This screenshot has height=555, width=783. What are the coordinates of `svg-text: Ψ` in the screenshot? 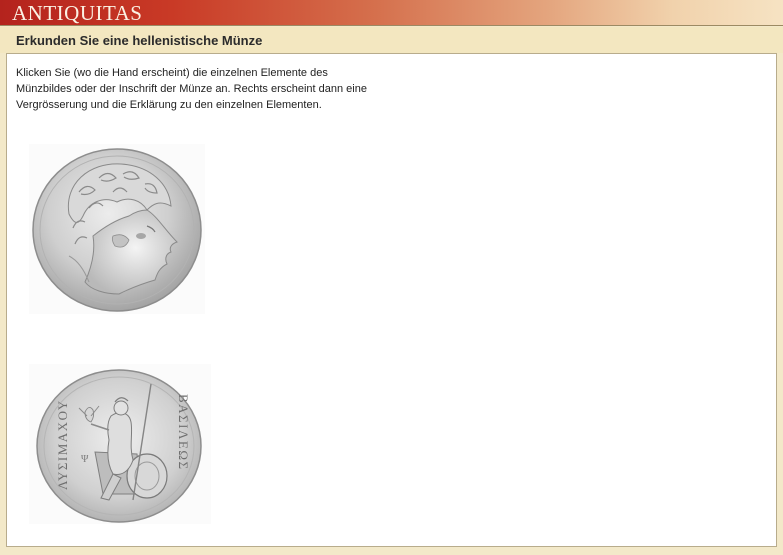 It's located at (85, 459).